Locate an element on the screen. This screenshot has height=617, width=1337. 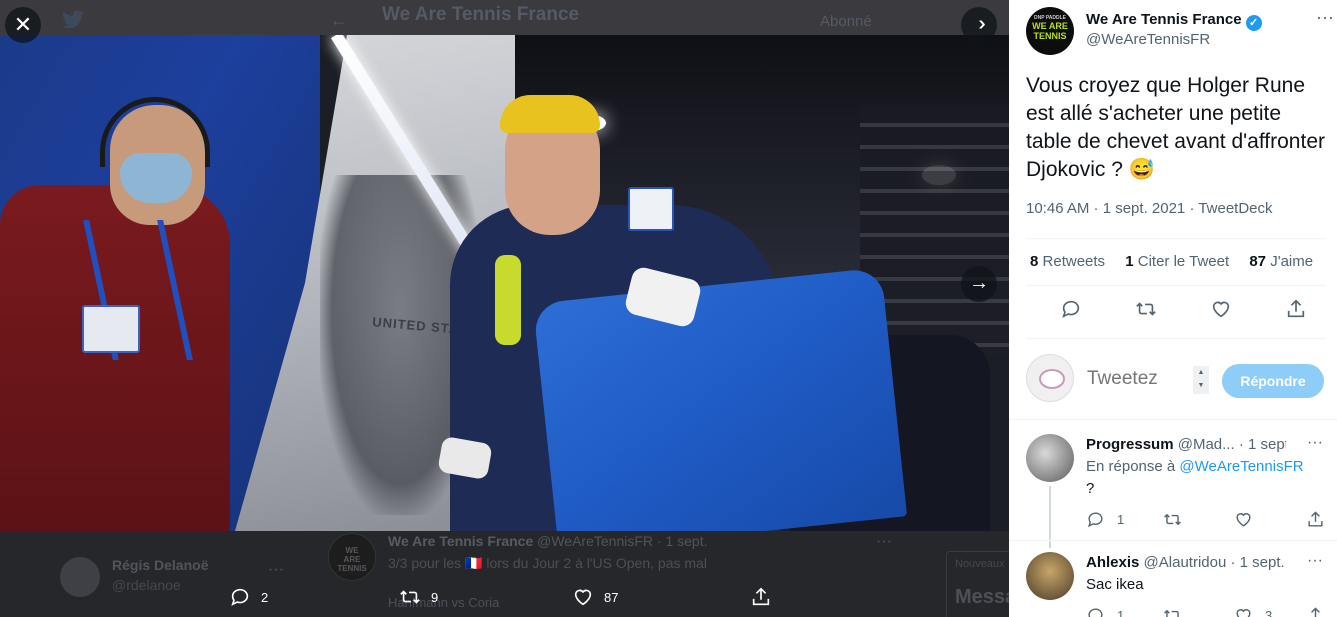
background-user-name: Régis Delanoë is located at coordinates (160, 565).